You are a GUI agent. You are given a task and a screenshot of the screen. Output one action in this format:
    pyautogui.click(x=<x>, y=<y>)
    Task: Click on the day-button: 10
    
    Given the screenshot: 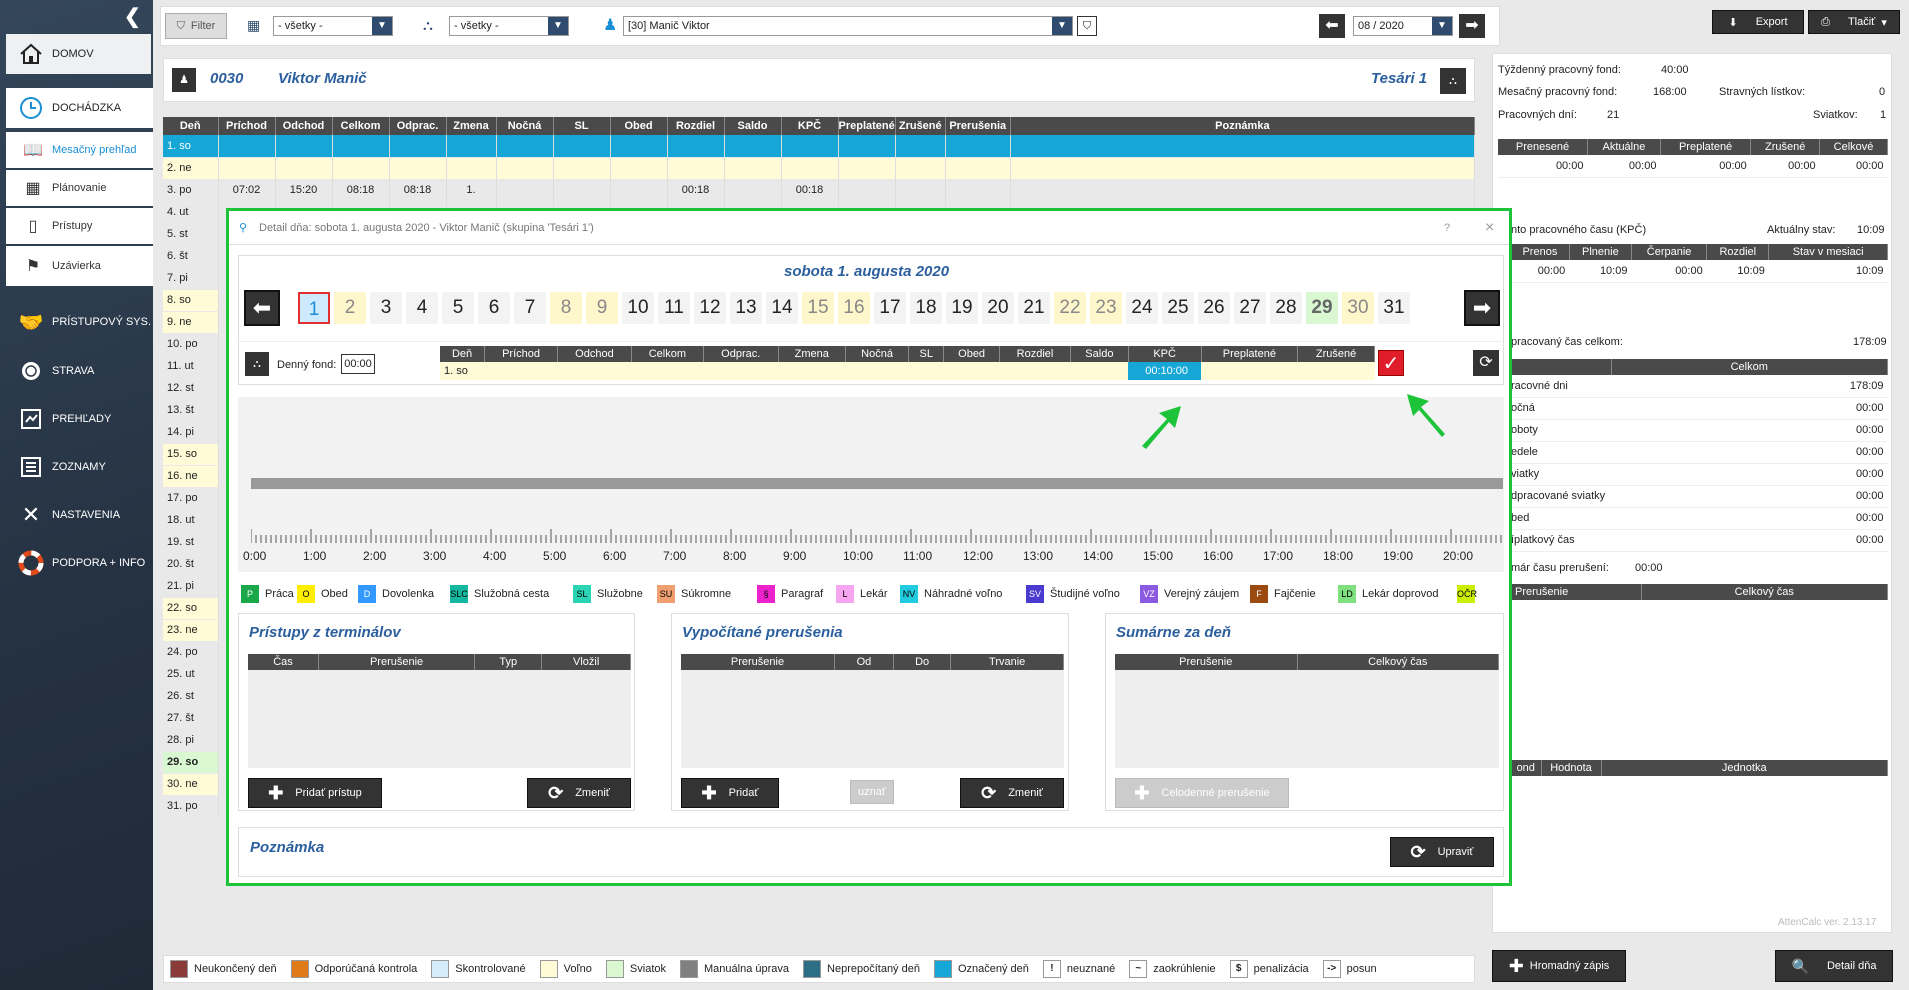 What is the action you would take?
    pyautogui.click(x=638, y=308)
    